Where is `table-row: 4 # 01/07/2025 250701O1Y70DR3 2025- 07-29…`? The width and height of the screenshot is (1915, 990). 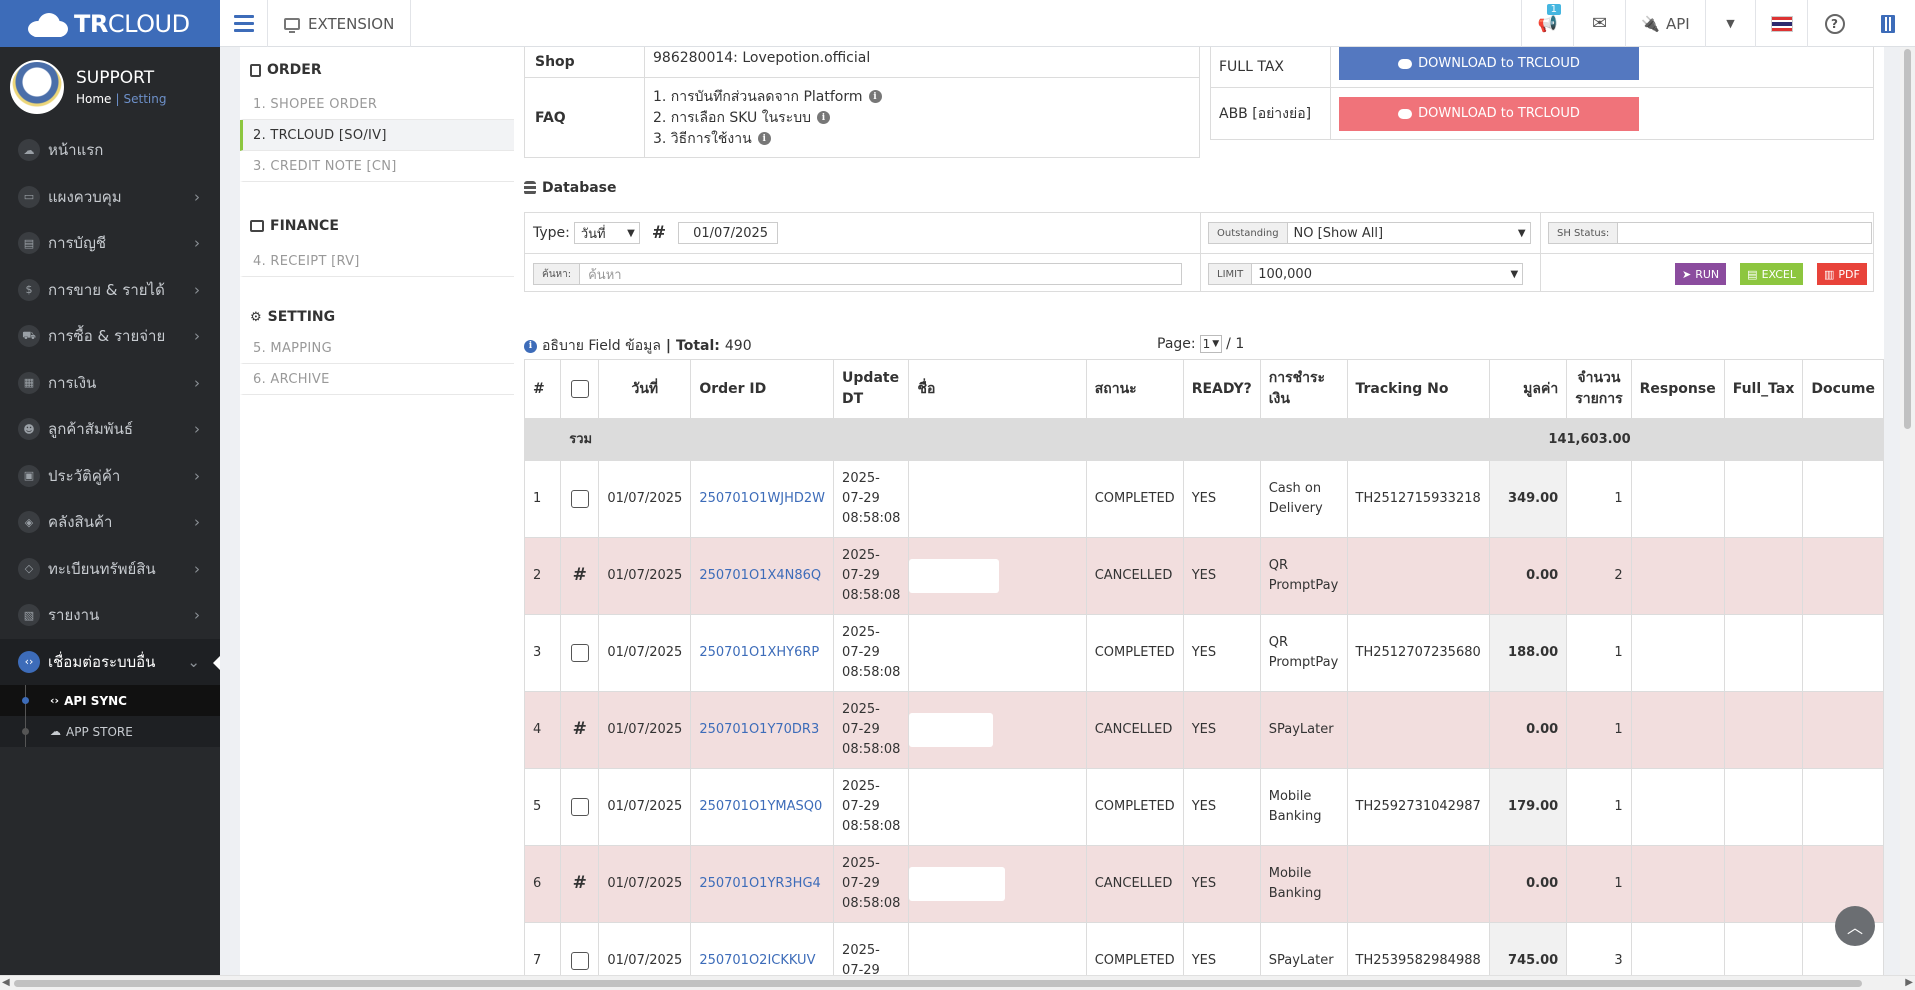
table-row: 4 # 01/07/2025 250701O1Y70DR3 2025- 07-29… is located at coordinates (1203, 730).